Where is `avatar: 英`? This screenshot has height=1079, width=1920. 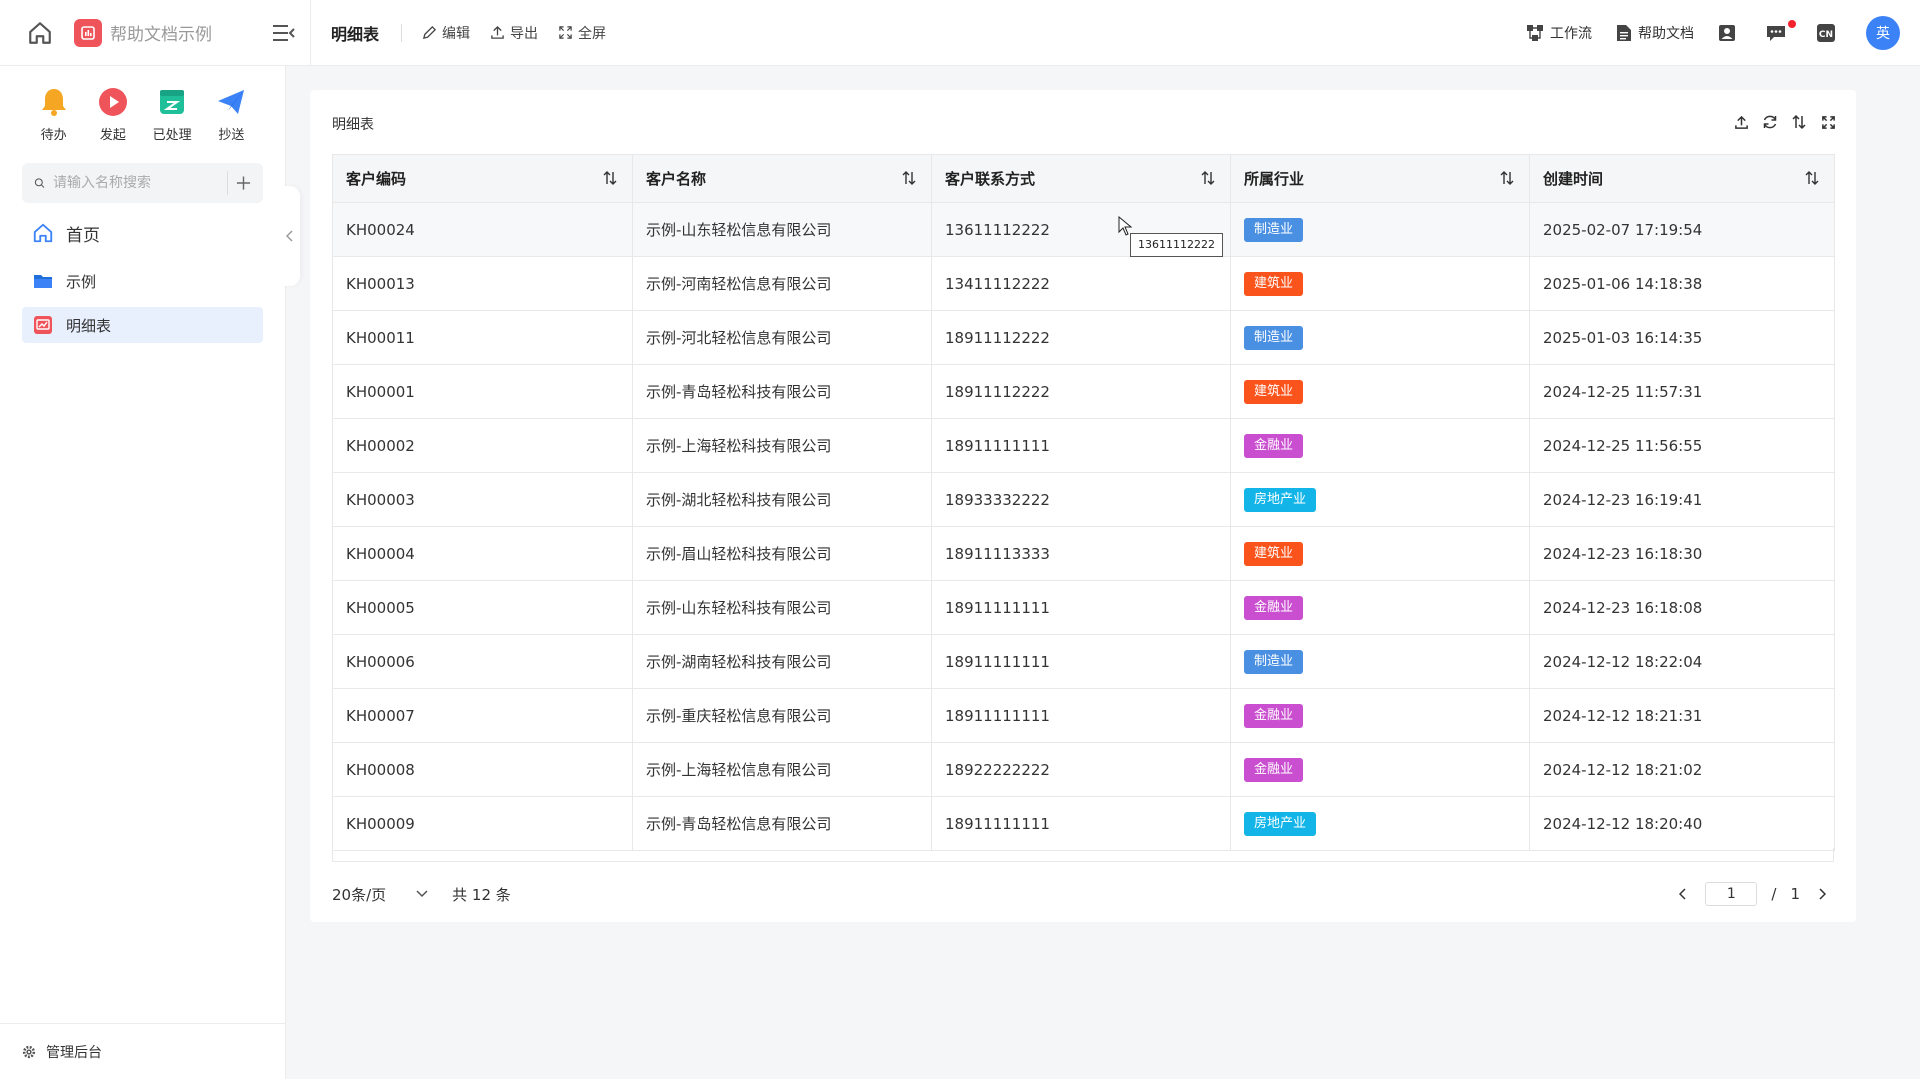 avatar: 英 is located at coordinates (1883, 33).